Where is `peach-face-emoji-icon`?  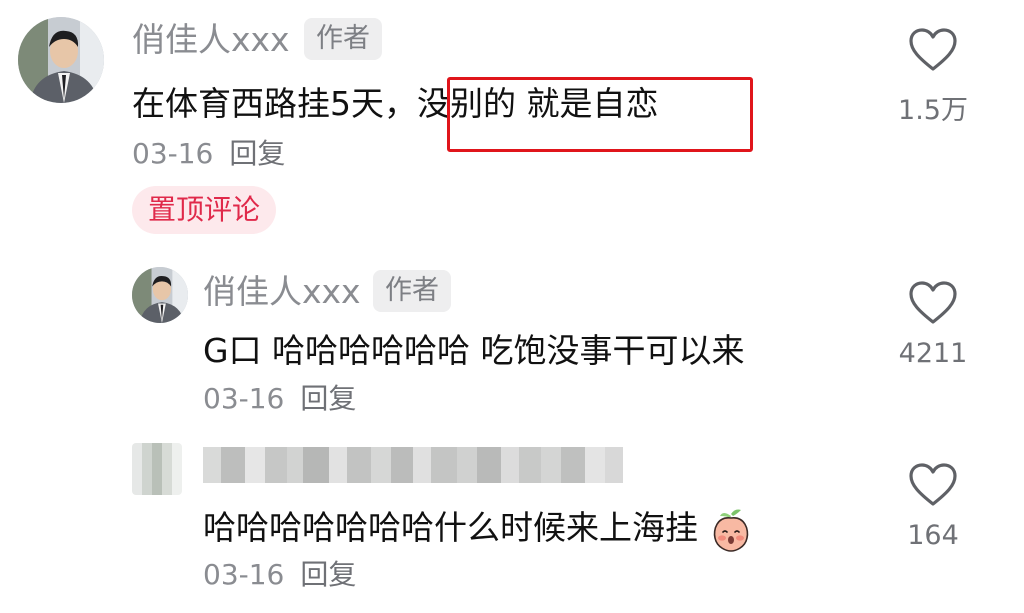 peach-face-emoji-icon is located at coordinates (731, 530).